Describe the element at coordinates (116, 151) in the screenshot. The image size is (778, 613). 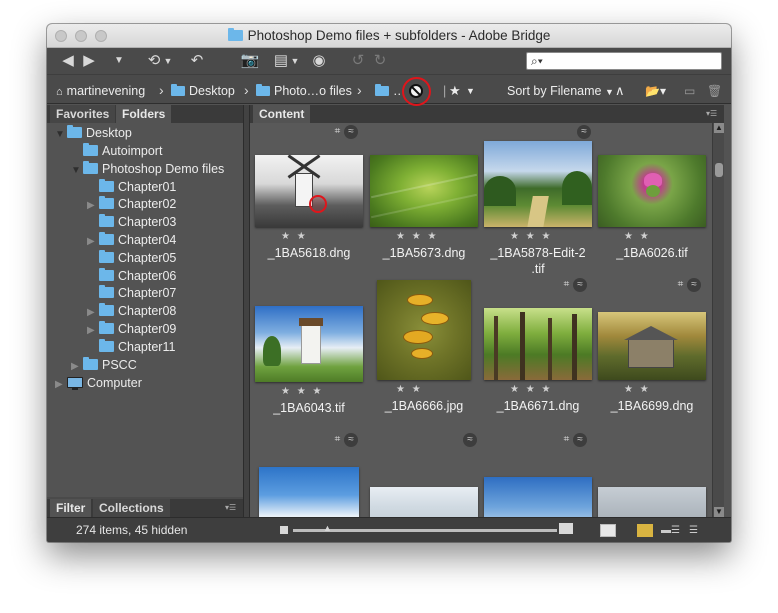
I see `tree-item: Autoimport` at that location.